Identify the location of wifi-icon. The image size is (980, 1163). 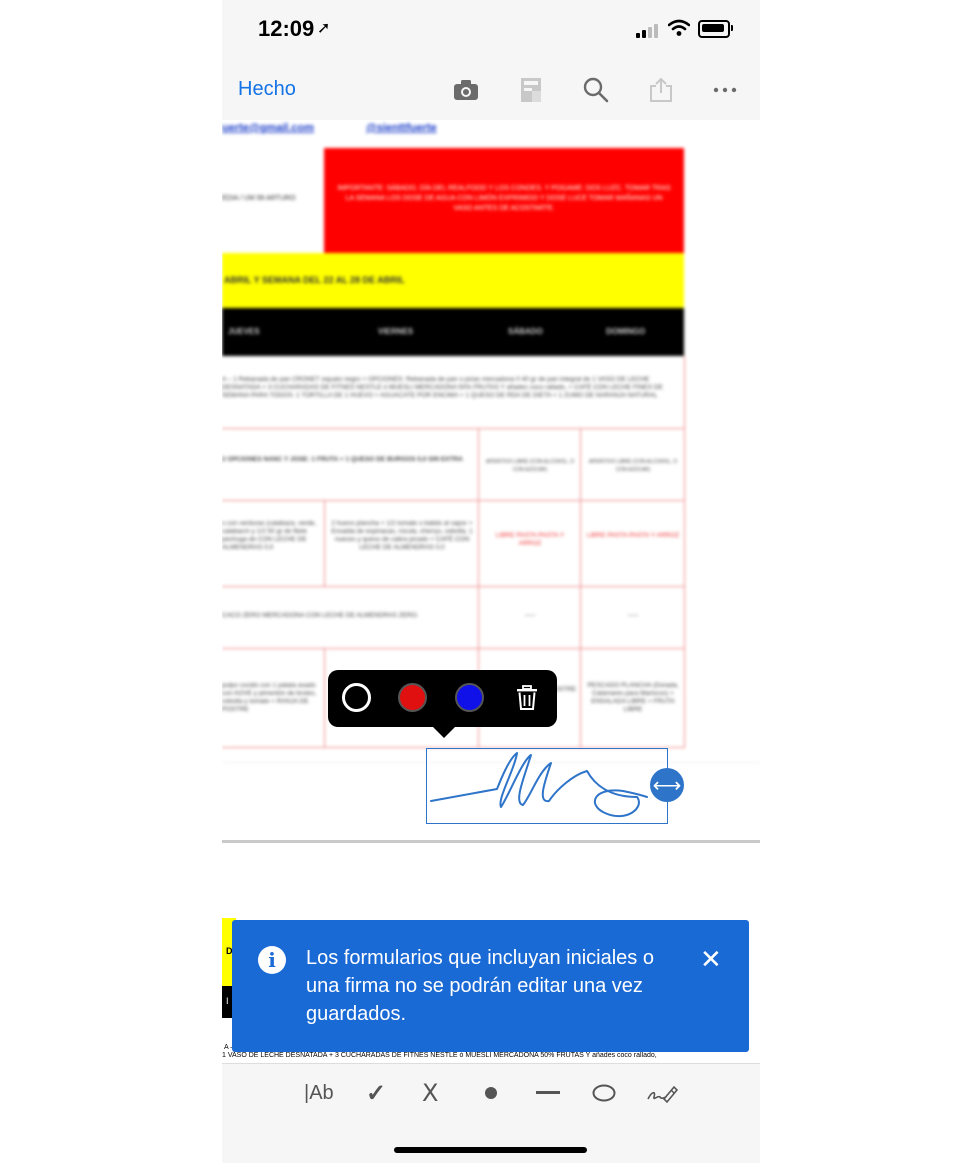
(679, 27).